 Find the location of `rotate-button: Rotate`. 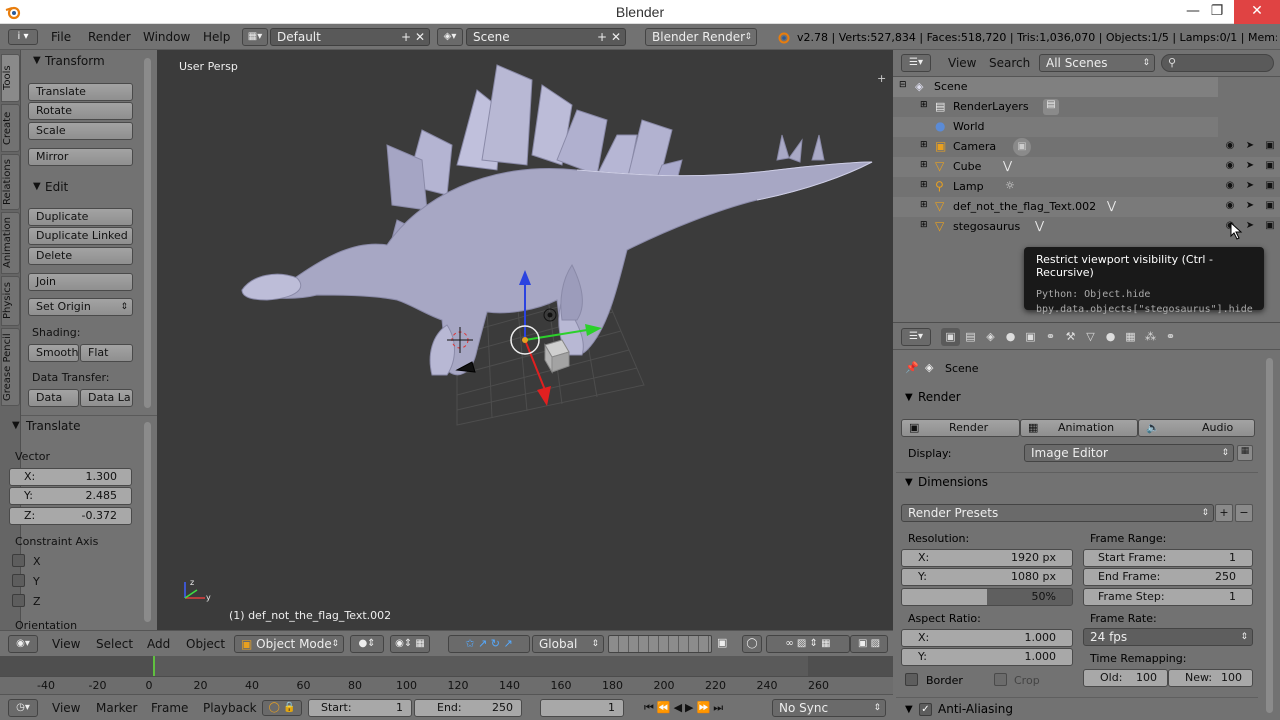

rotate-button: Rotate is located at coordinates (80, 111).